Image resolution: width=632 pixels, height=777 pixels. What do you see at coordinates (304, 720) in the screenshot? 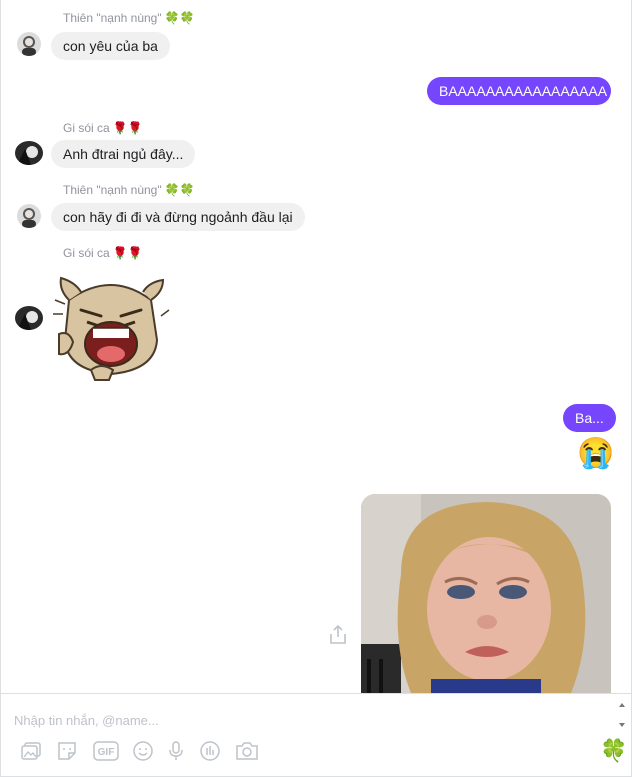
I see `message-input` at bounding box center [304, 720].